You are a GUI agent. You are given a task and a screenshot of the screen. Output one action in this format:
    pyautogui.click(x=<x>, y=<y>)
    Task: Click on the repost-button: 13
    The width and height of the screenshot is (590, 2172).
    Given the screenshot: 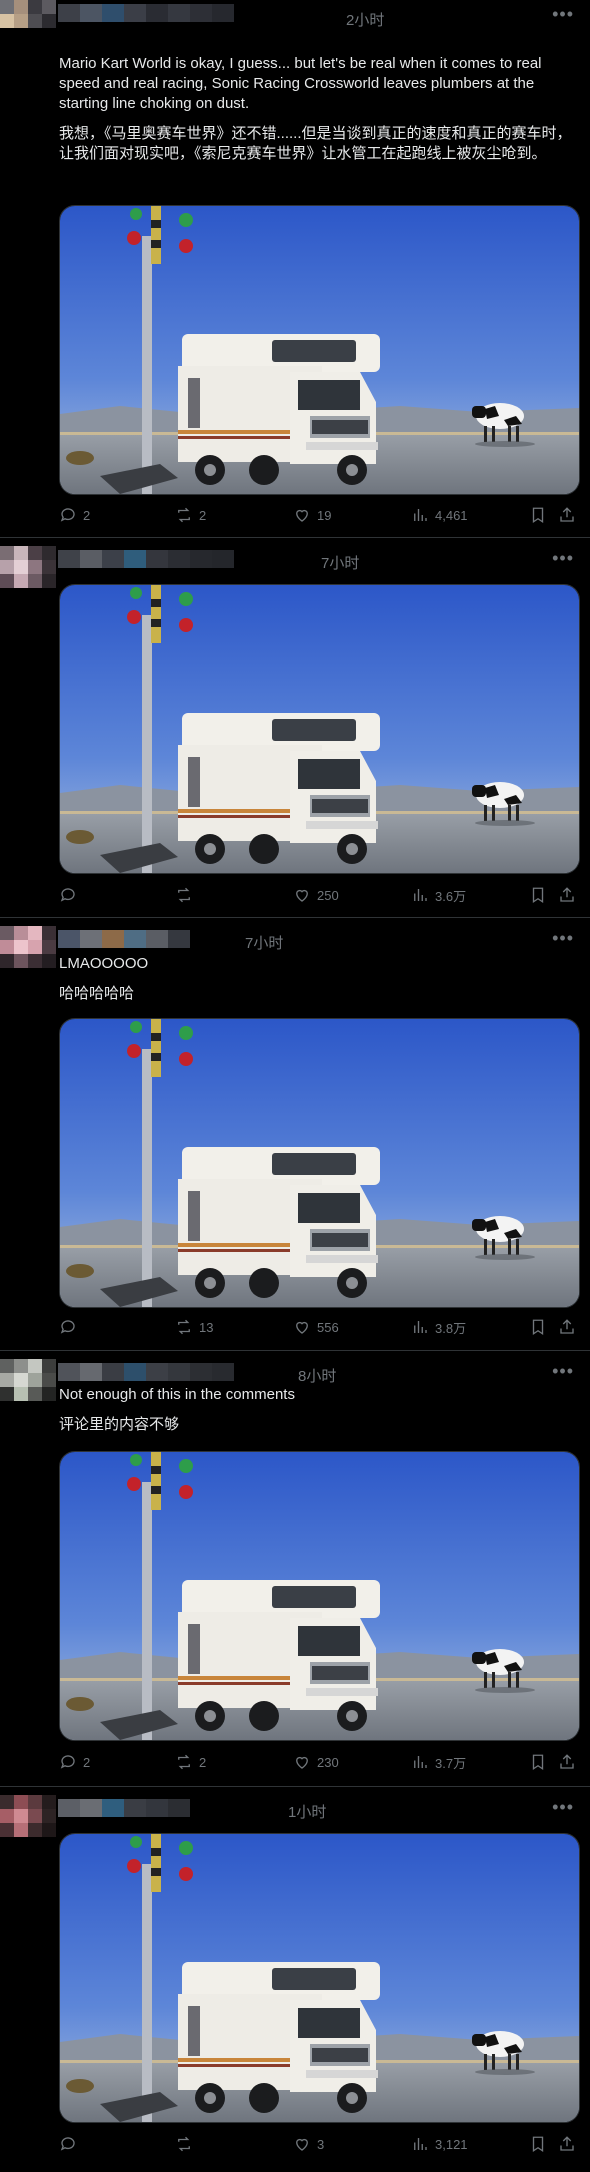 What is the action you would take?
    pyautogui.click(x=194, y=1327)
    